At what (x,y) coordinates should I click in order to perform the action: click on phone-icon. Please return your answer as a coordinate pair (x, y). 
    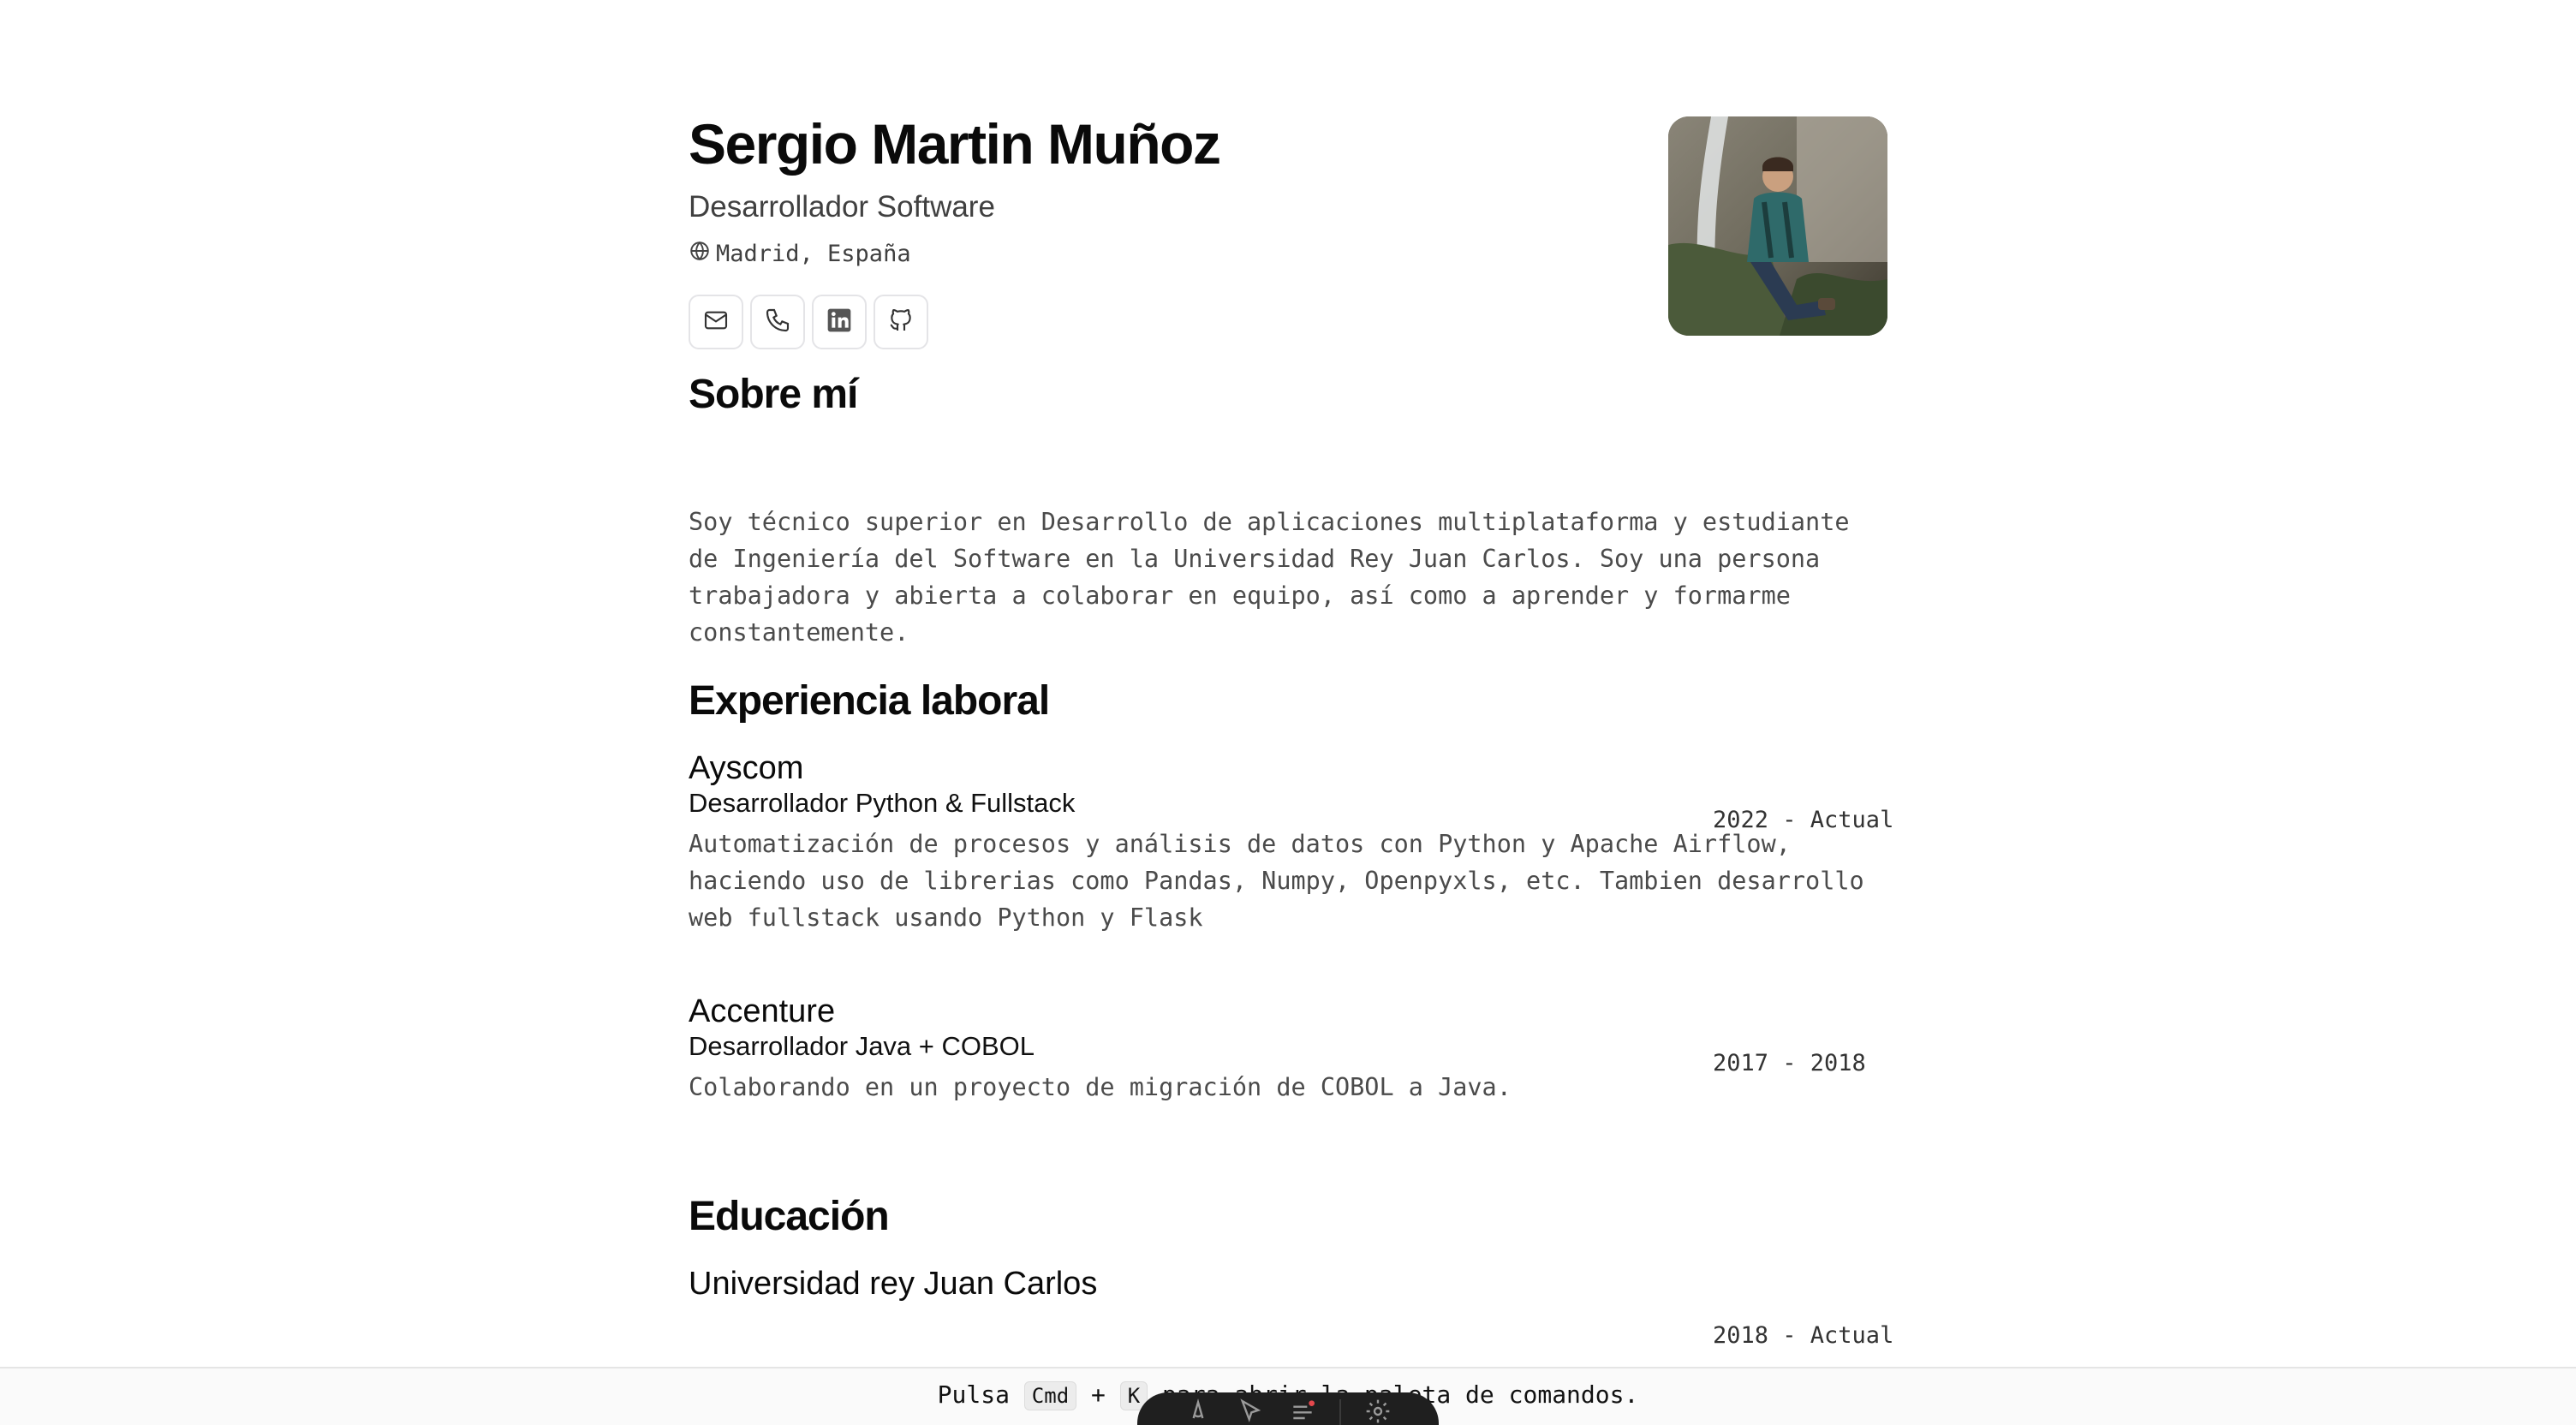
    Looking at the image, I should click on (777, 322).